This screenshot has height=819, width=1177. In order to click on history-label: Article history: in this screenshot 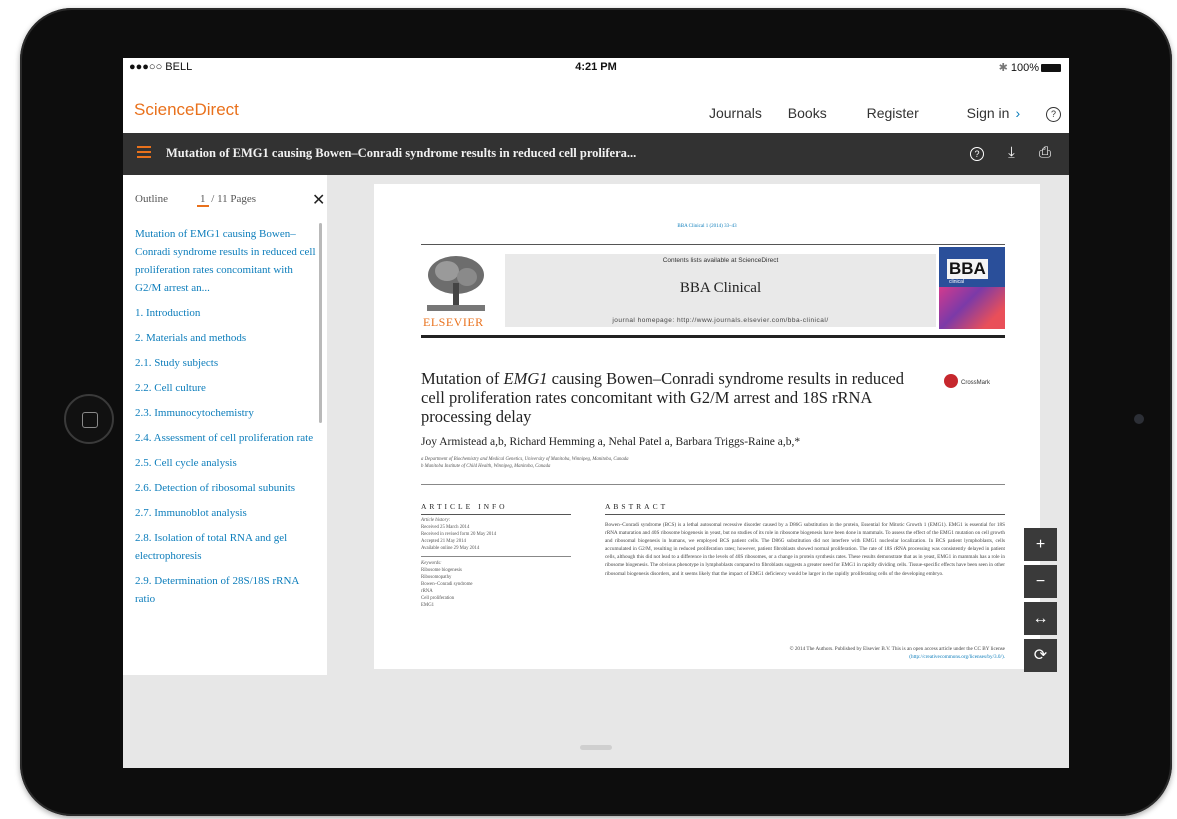, I will do `click(436, 520)`.